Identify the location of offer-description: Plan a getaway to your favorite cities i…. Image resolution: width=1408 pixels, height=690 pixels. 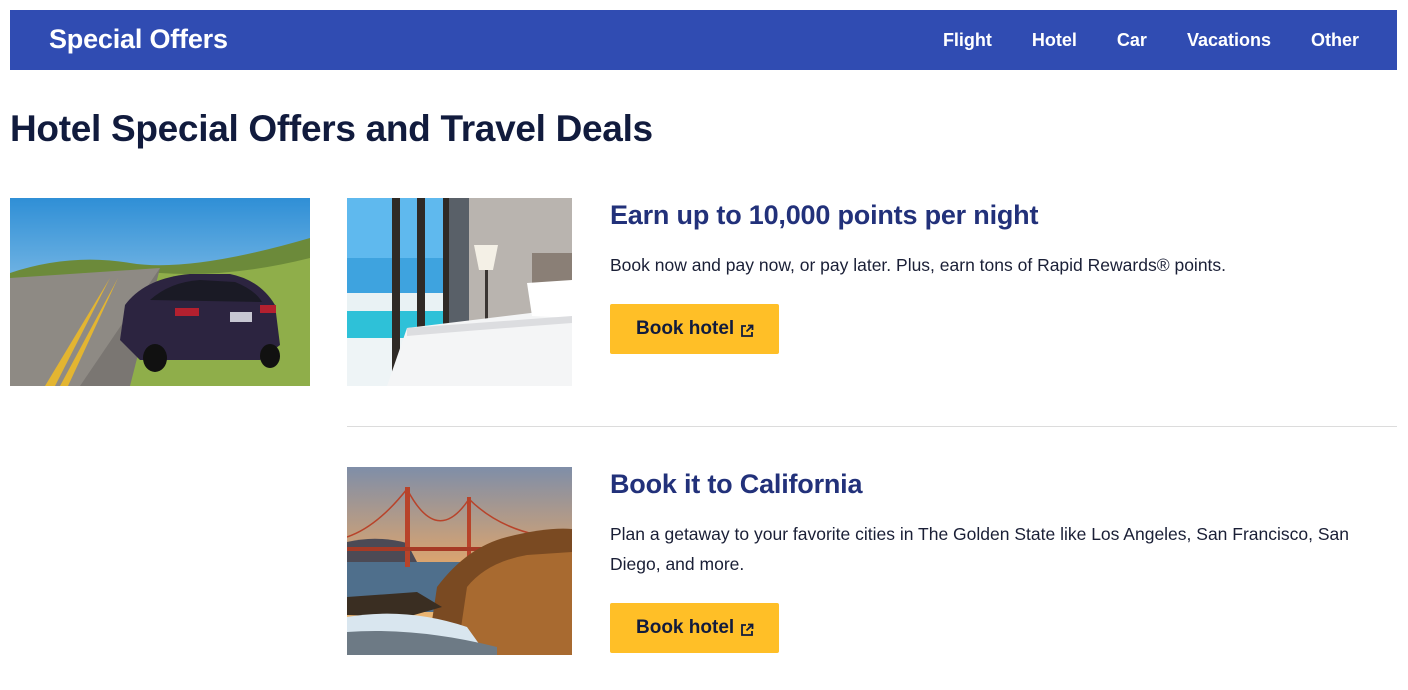
(979, 549).